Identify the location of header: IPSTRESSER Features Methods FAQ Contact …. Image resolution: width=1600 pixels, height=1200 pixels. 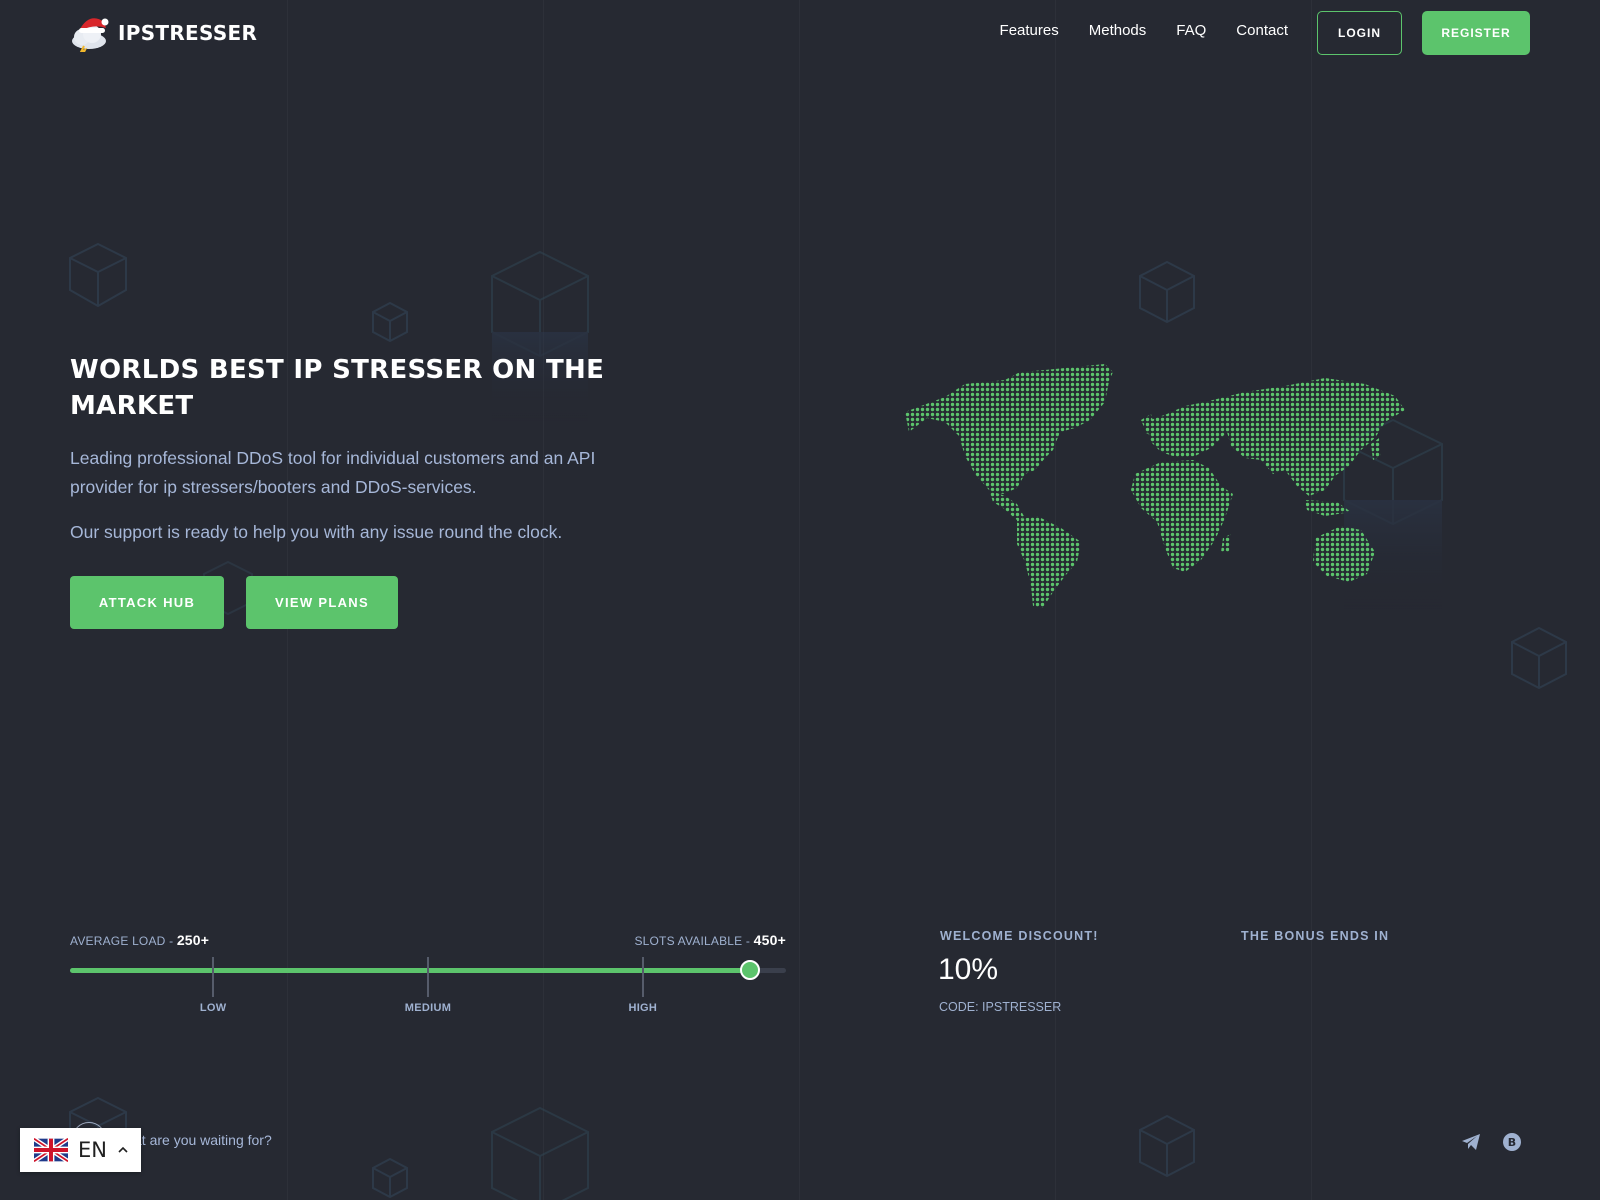
(800, 33).